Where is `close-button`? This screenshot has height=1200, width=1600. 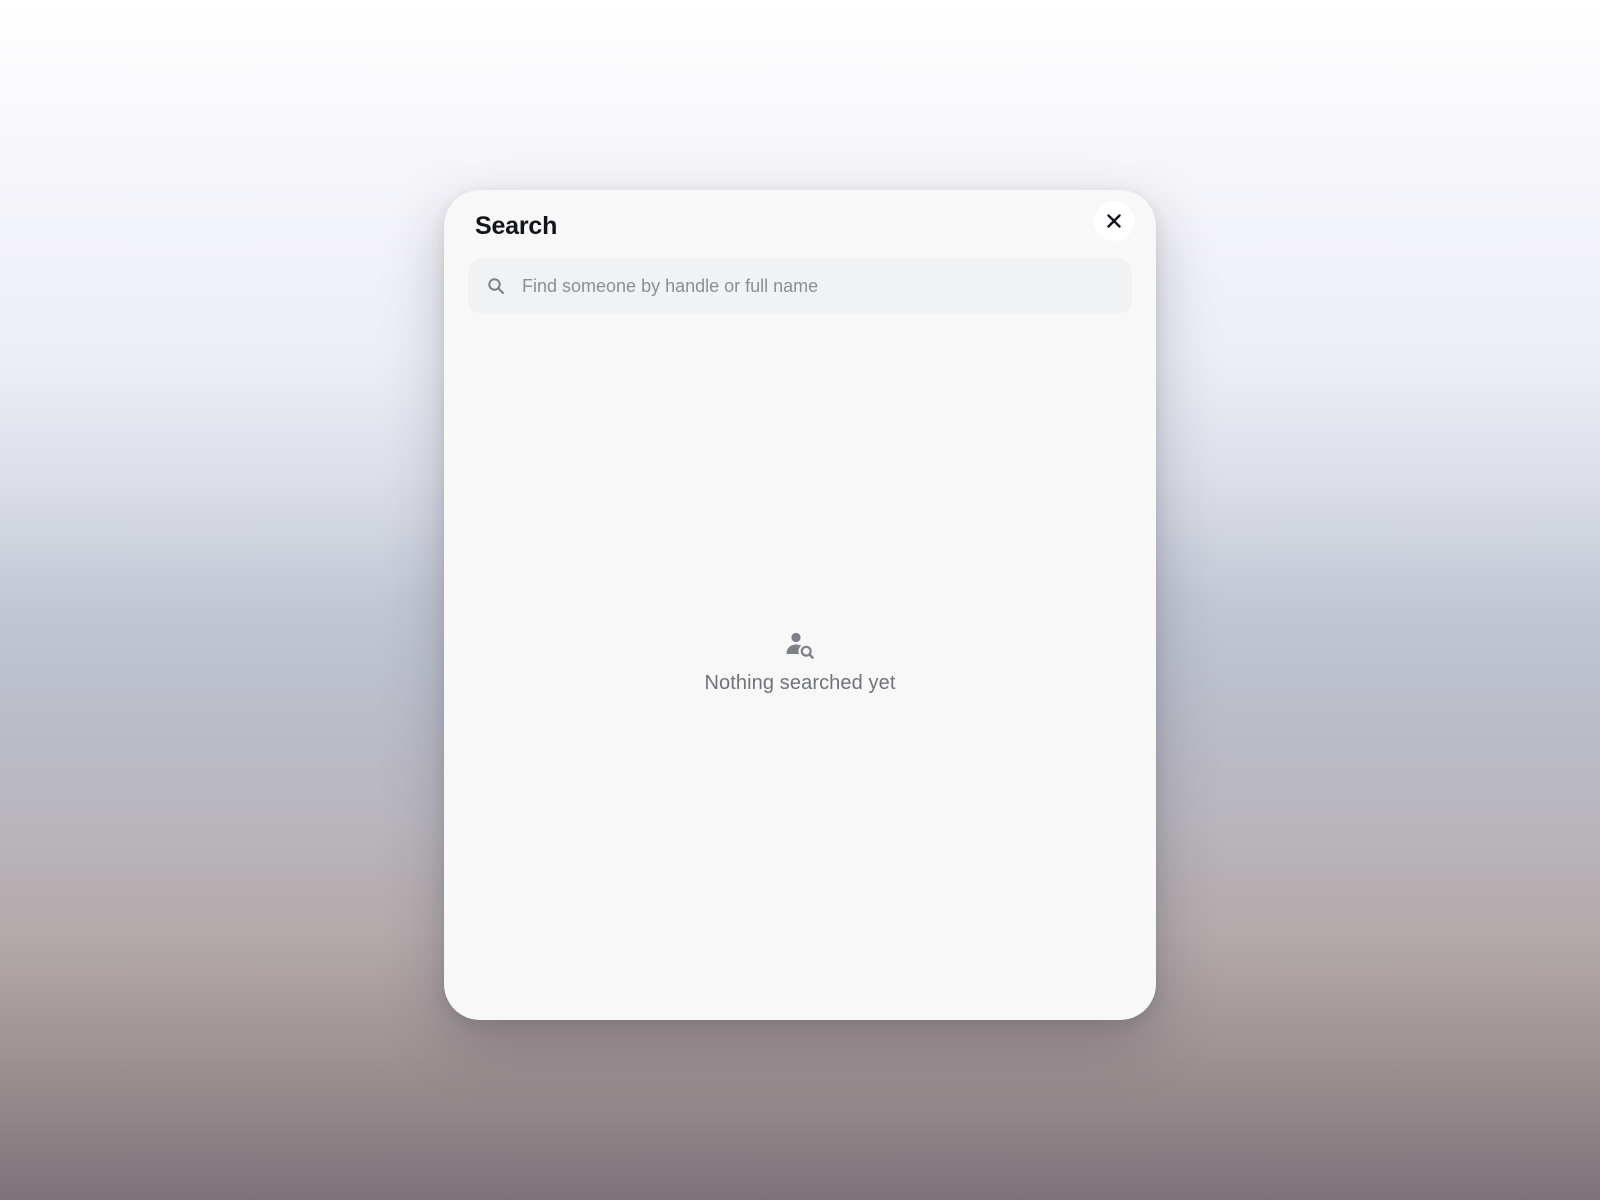
close-button is located at coordinates (1114, 221).